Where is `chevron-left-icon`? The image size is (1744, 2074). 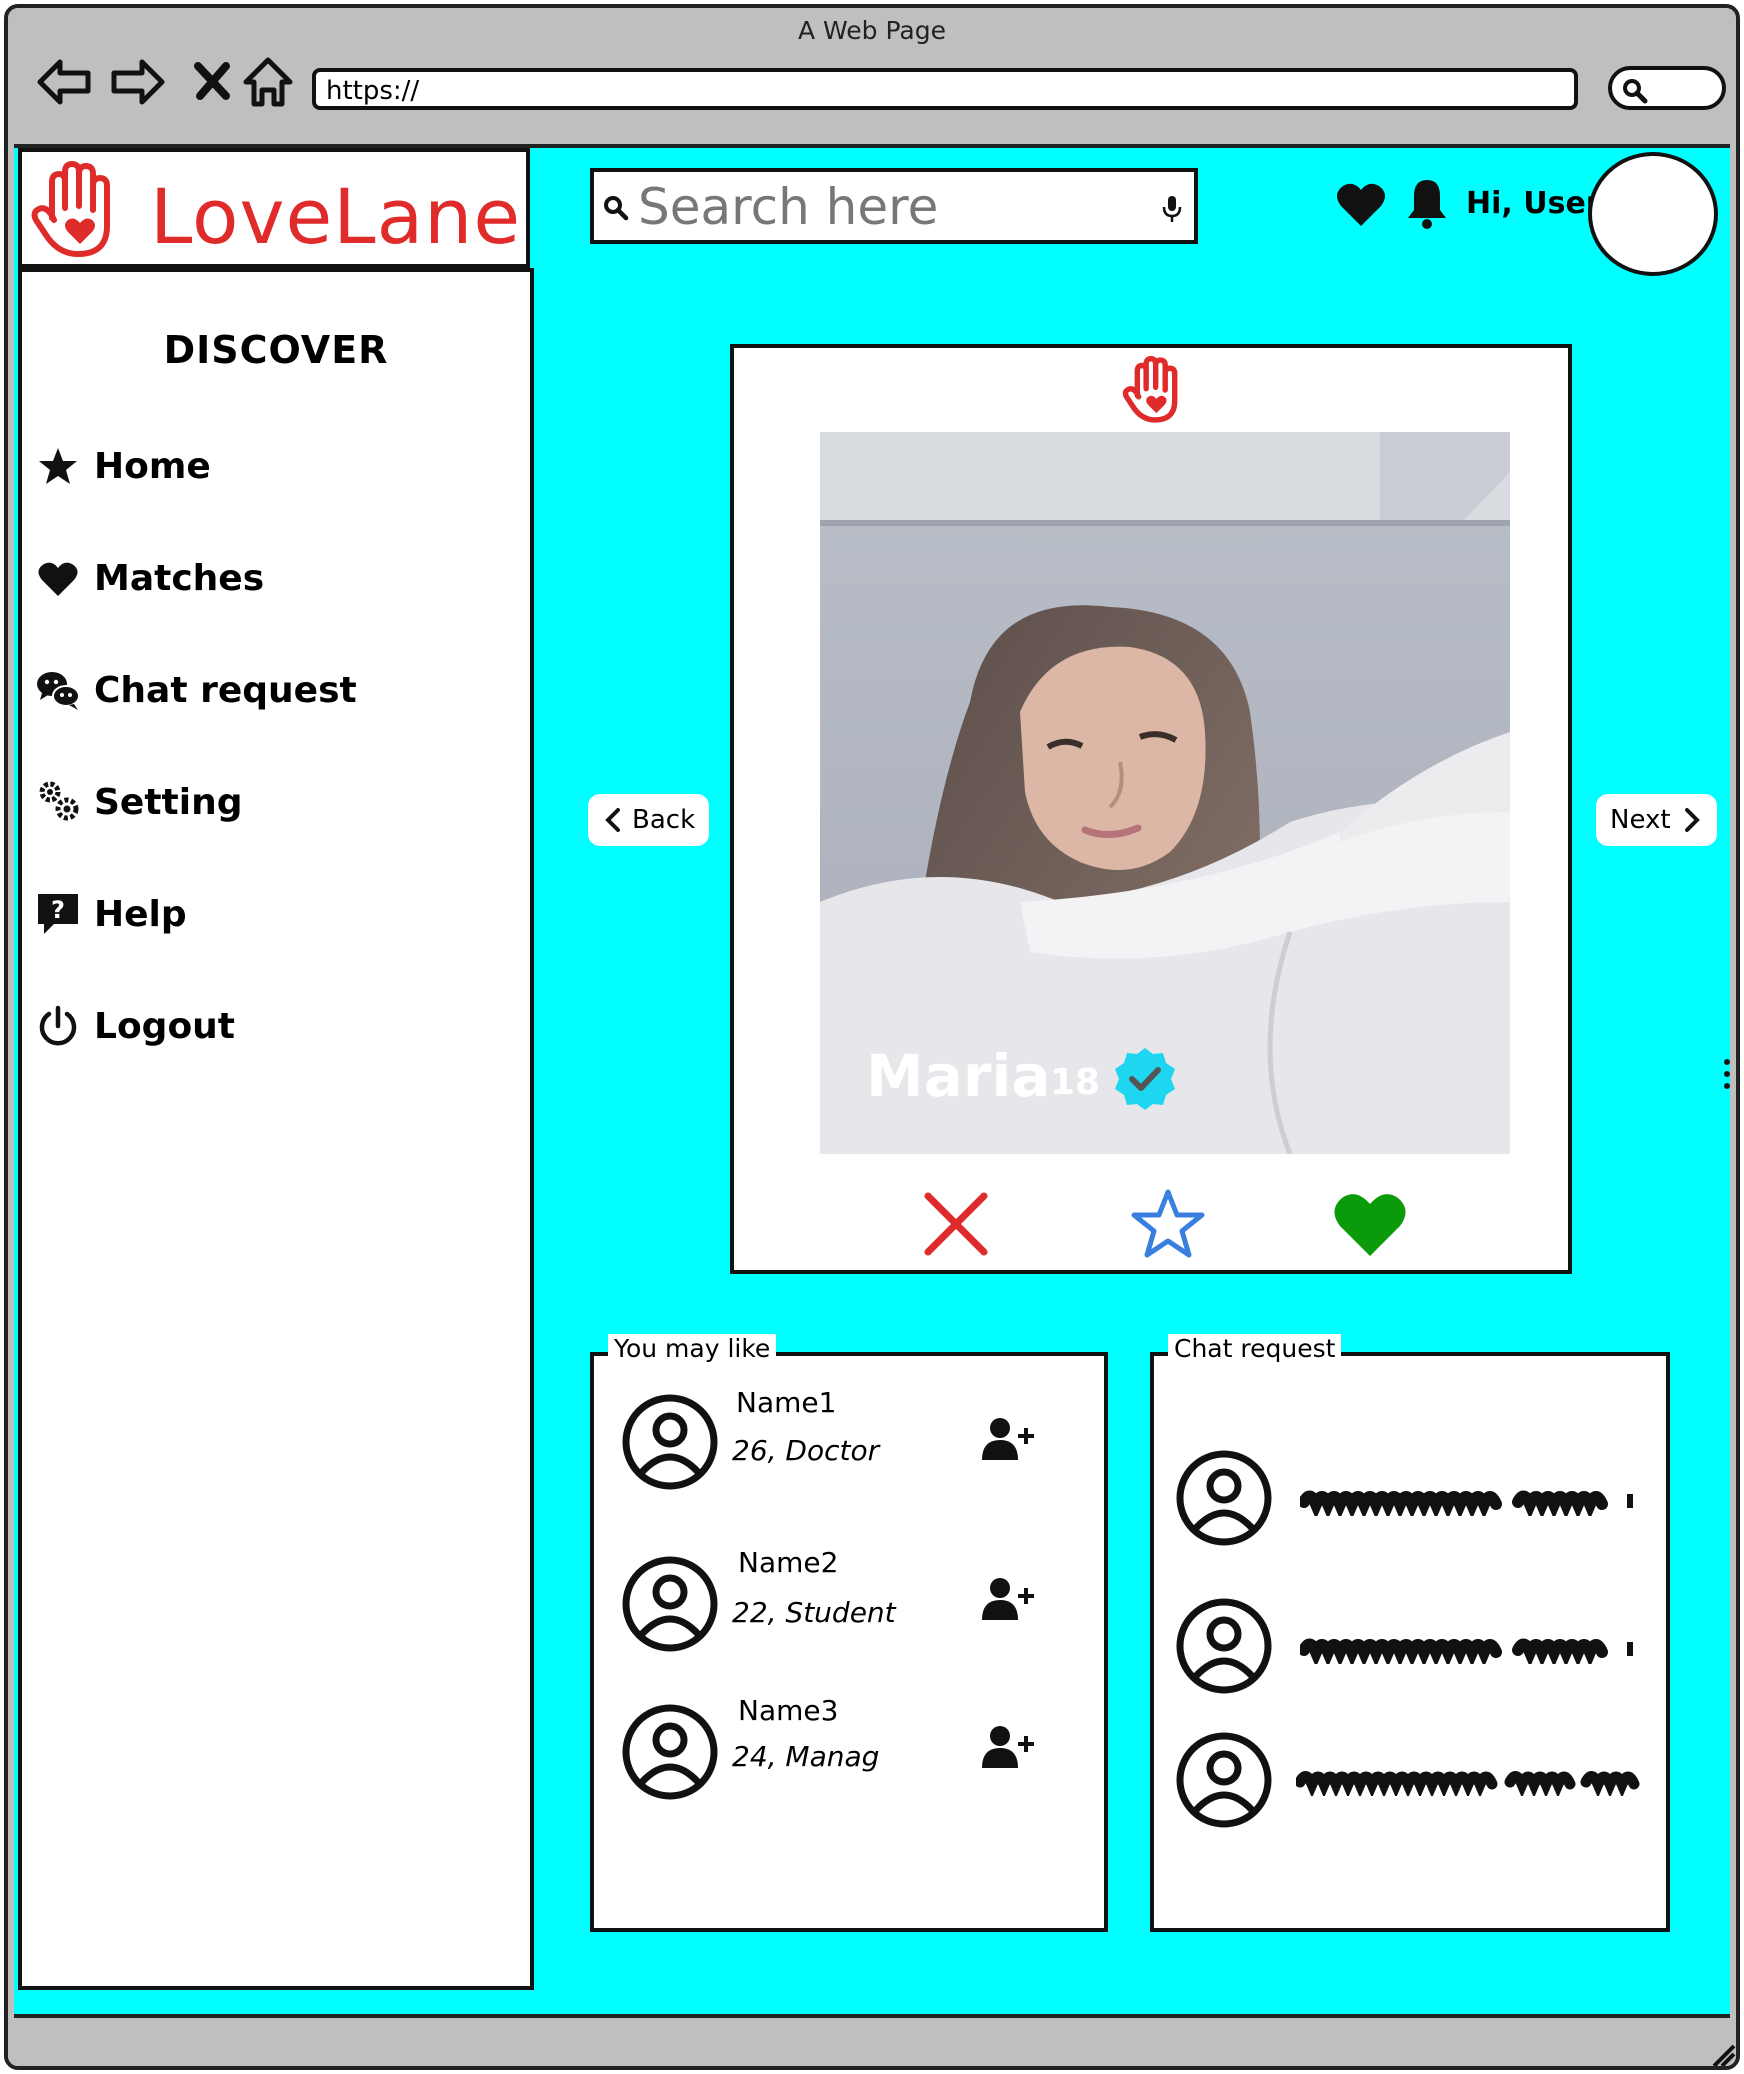
chevron-left-icon is located at coordinates (612, 820).